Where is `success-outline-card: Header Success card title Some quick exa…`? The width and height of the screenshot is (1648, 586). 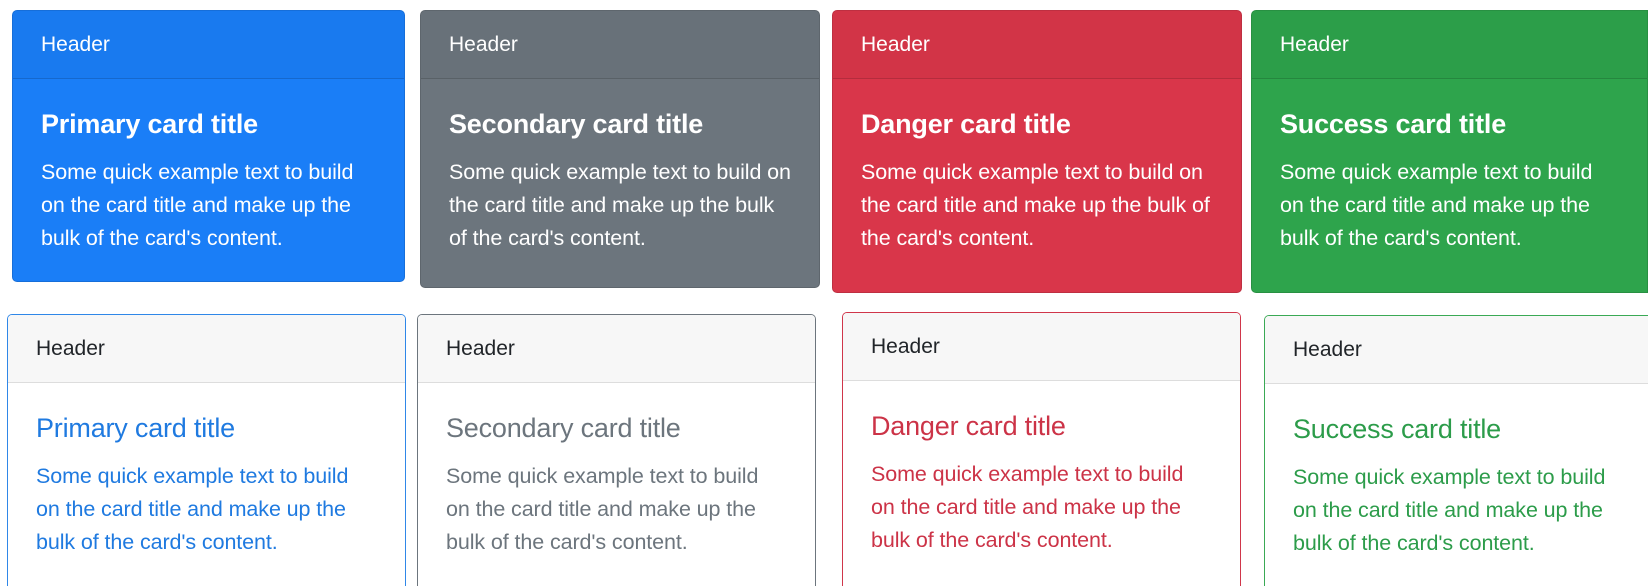
success-outline-card: Header Success card title Some quick exa… is located at coordinates (1456, 450).